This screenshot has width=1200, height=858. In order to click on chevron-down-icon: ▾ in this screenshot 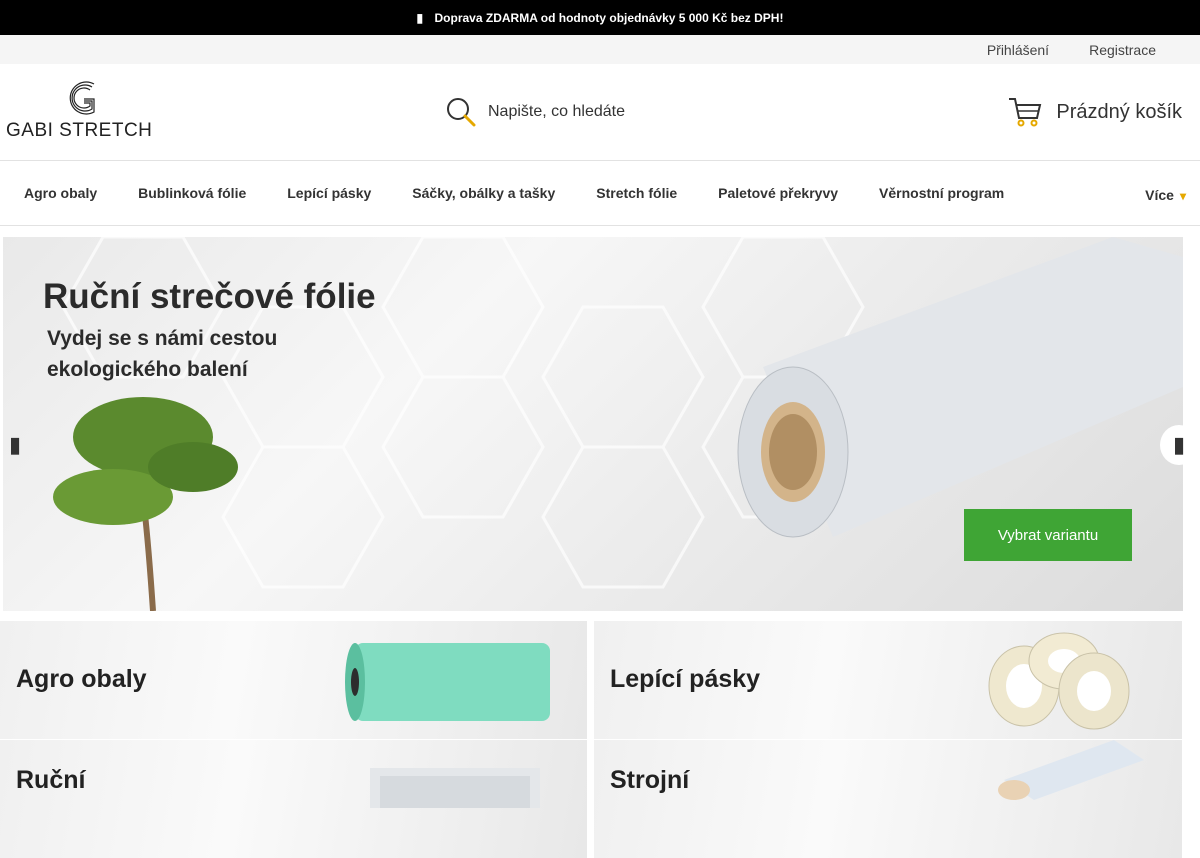, I will do `click(1182, 196)`.